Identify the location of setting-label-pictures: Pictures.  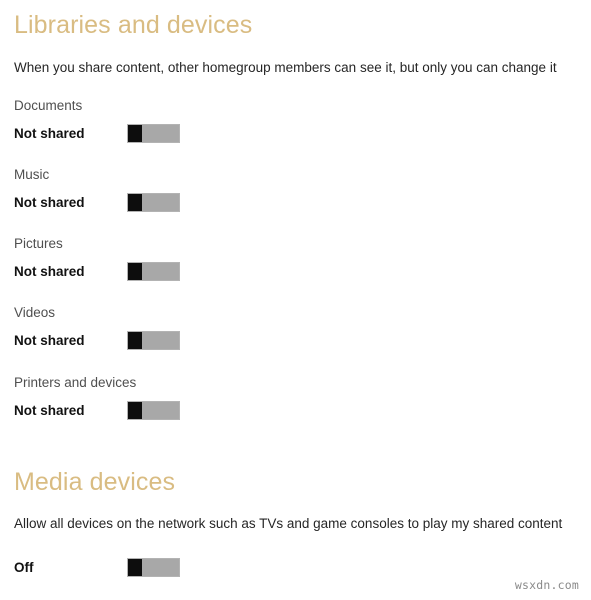
(38, 243).